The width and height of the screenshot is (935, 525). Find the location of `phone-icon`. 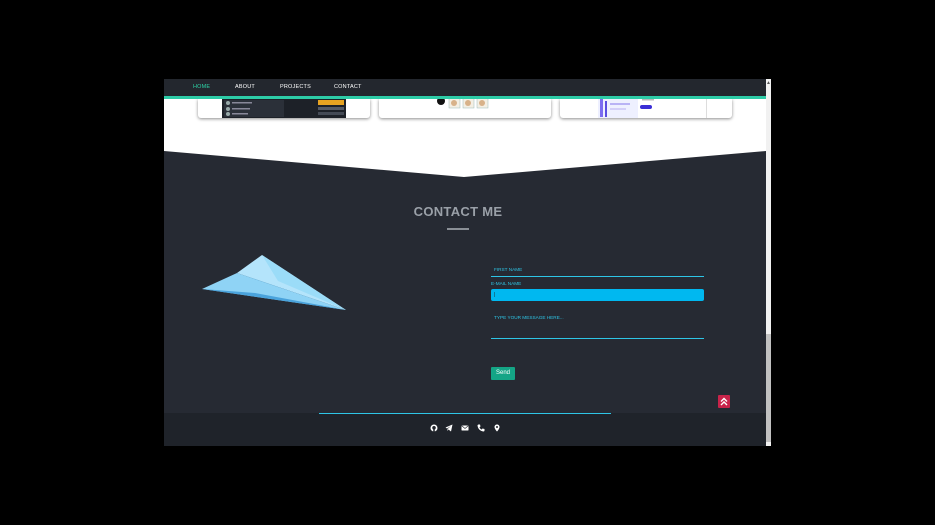

phone-icon is located at coordinates (481, 428).